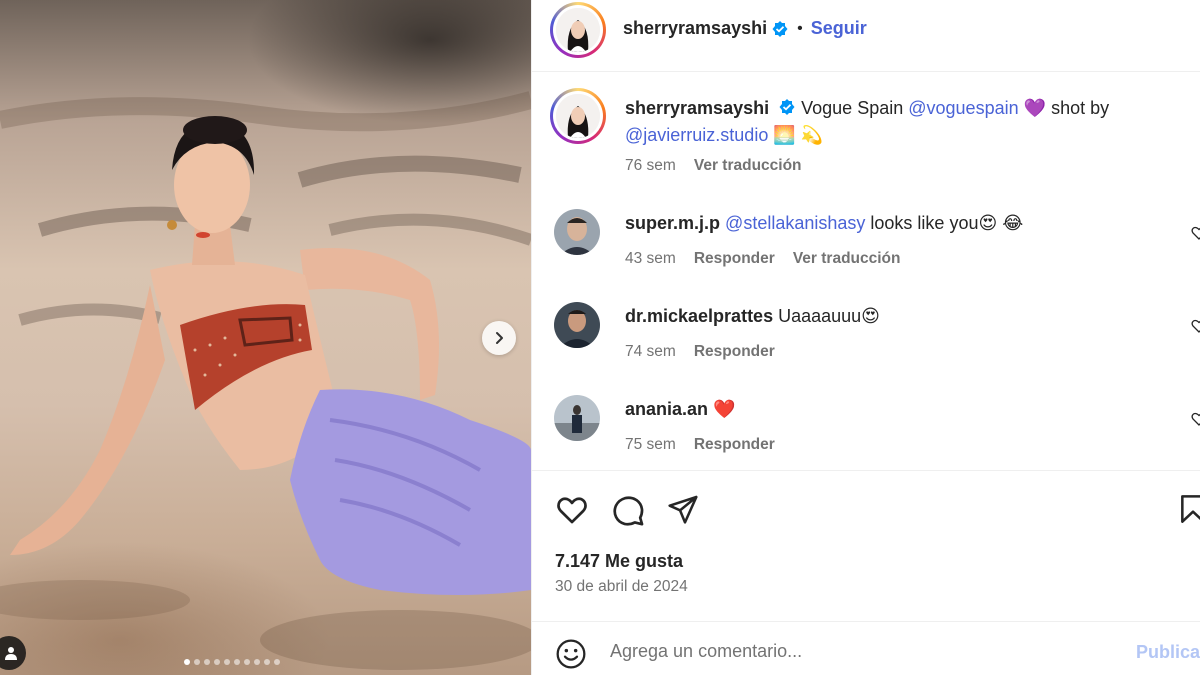  I want to click on comment-meta: 43 sem Responder Ver traducción, so click(763, 259).